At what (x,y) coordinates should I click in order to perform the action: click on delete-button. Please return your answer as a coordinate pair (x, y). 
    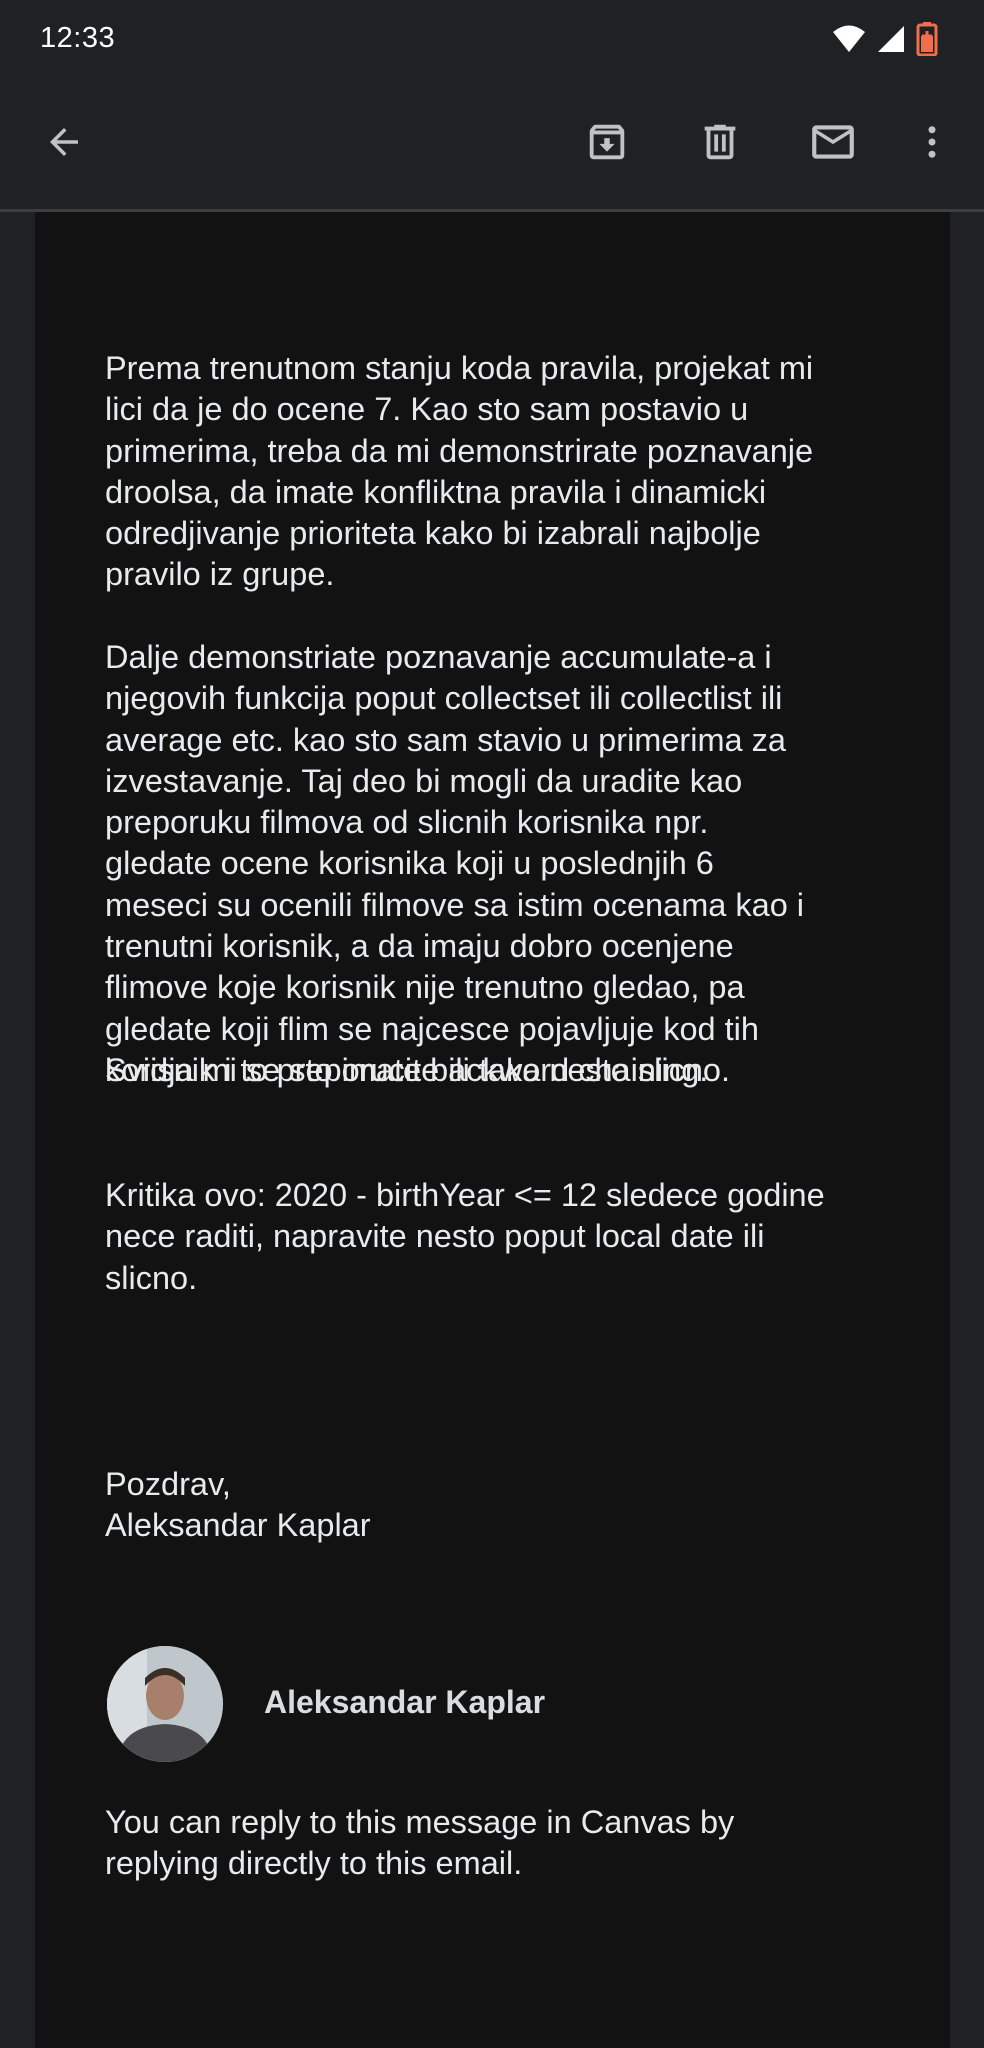
    Looking at the image, I should click on (720, 142).